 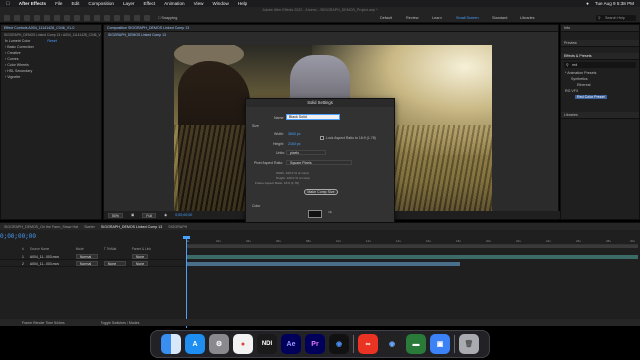 I want to click on preview-panel-tab: Preview, so click(x=600, y=43).